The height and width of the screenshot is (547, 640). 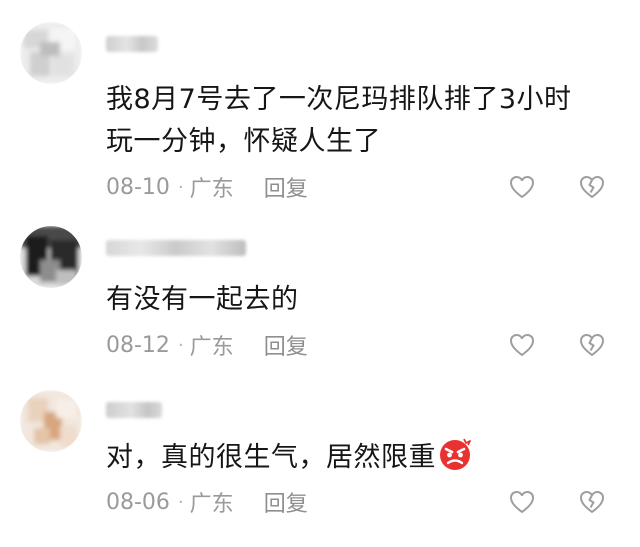 What do you see at coordinates (366, 300) in the screenshot?
I see `comment-text: 有没有一起去的` at bounding box center [366, 300].